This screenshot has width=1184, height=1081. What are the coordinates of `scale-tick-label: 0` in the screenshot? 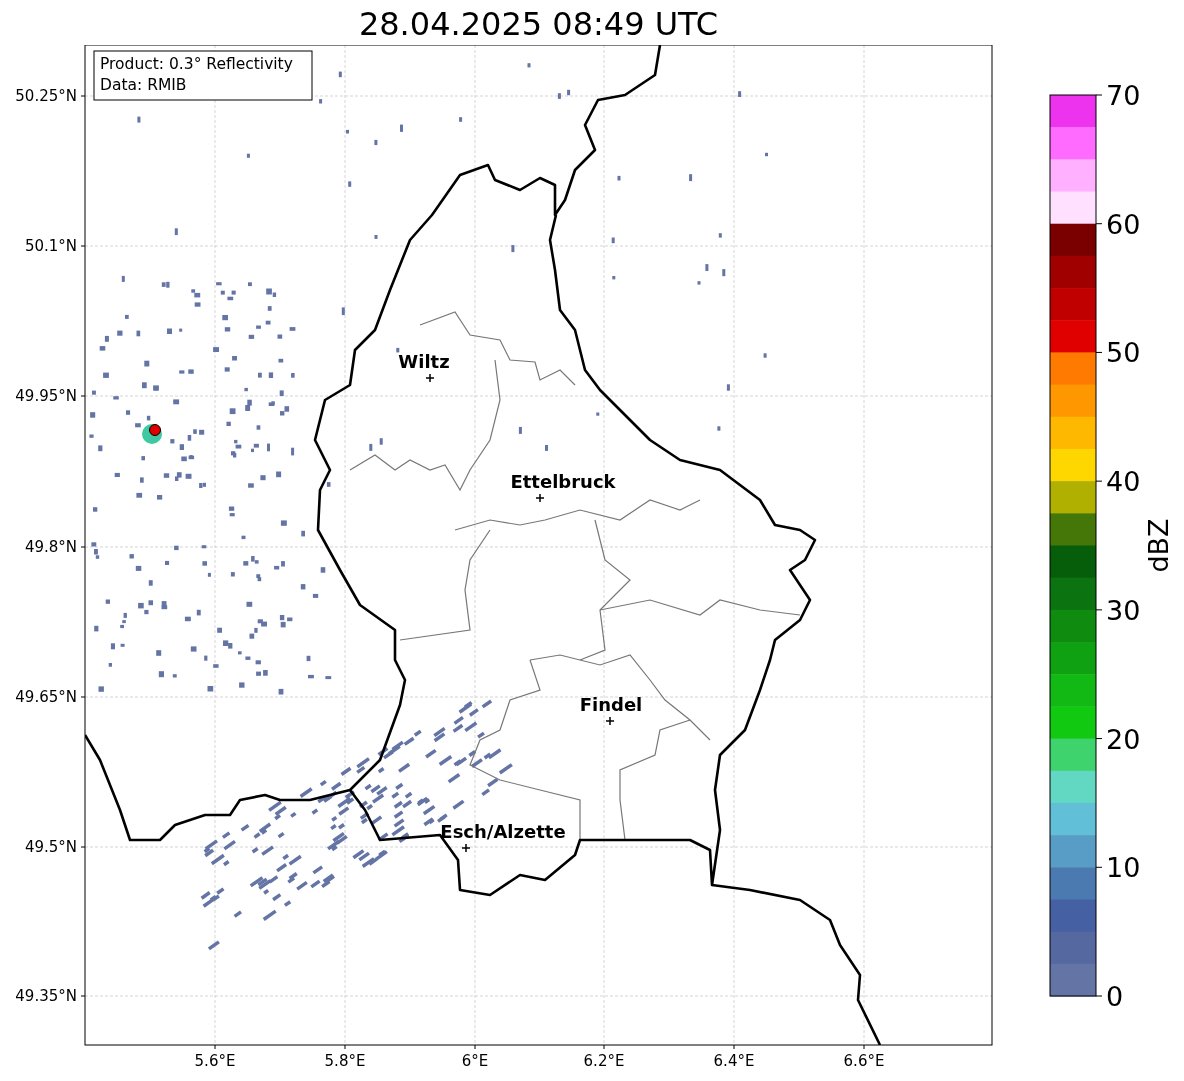 It's located at (1115, 996).